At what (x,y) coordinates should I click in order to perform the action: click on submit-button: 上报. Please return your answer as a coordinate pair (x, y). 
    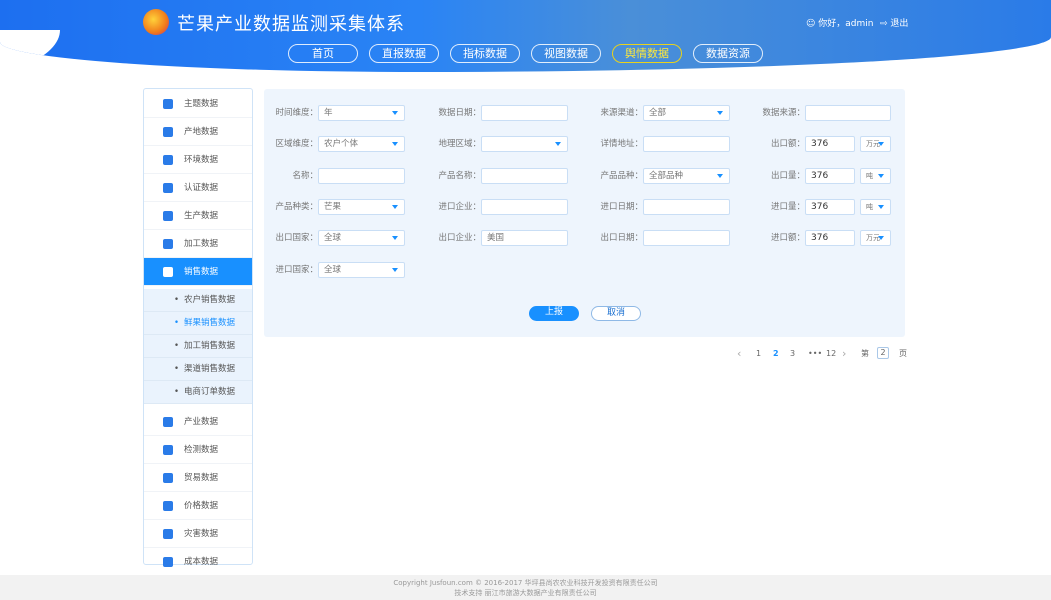
    Looking at the image, I should click on (554, 313).